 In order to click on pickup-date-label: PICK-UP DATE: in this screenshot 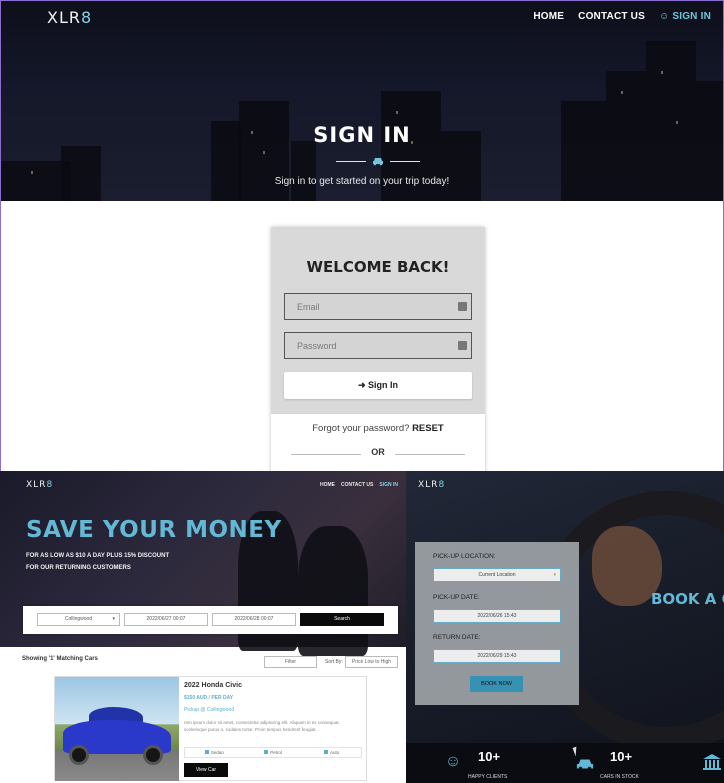, I will do `click(456, 597)`.